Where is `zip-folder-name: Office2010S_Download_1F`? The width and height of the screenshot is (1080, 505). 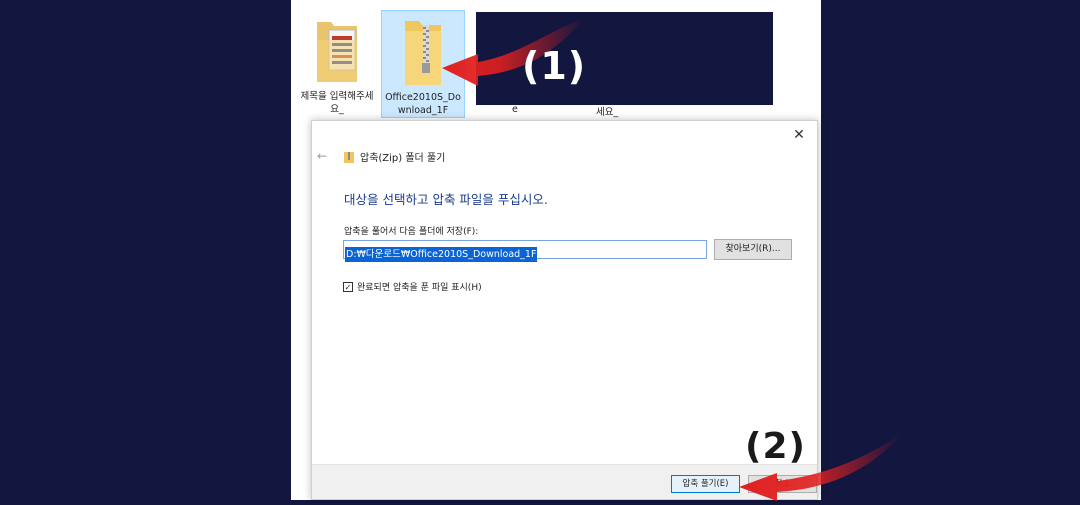 zip-folder-name: Office2010S_Download_1F is located at coordinates (423, 104).